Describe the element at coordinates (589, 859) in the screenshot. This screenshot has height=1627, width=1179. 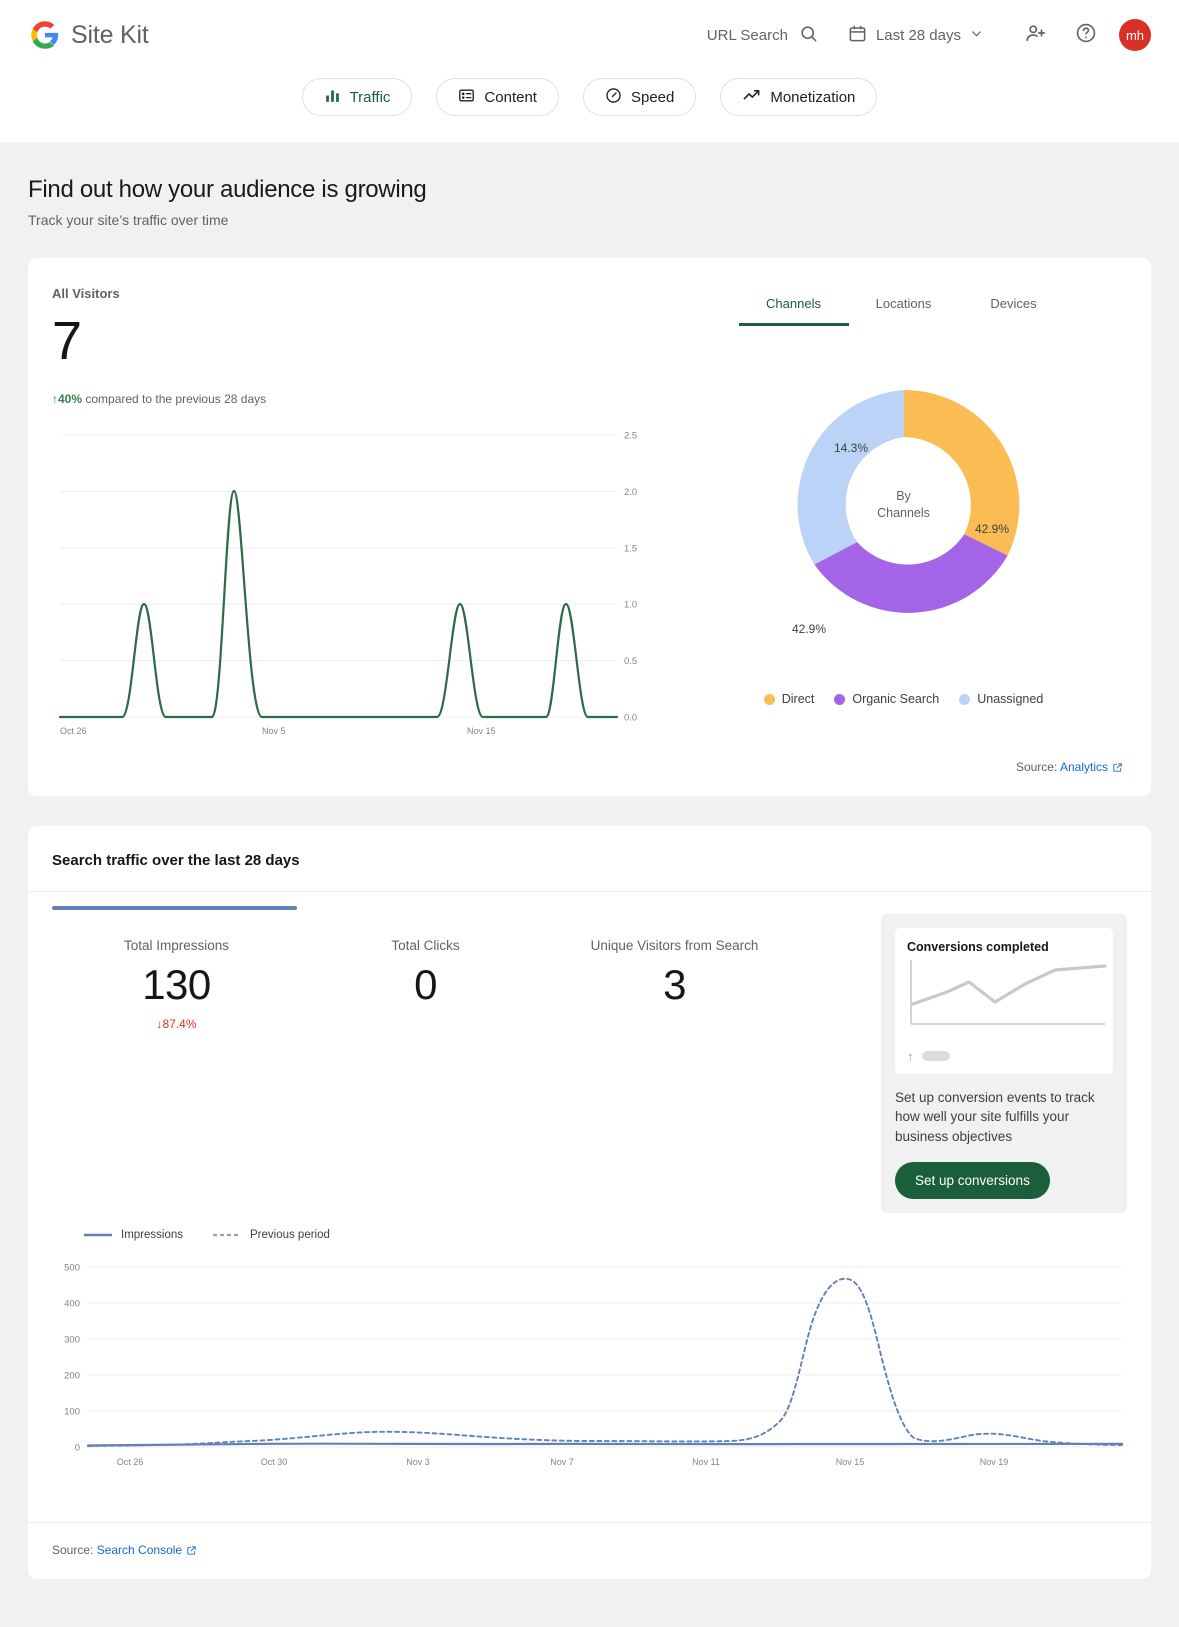
I see `search-card-title: Search traffic over the last 28 days` at that location.